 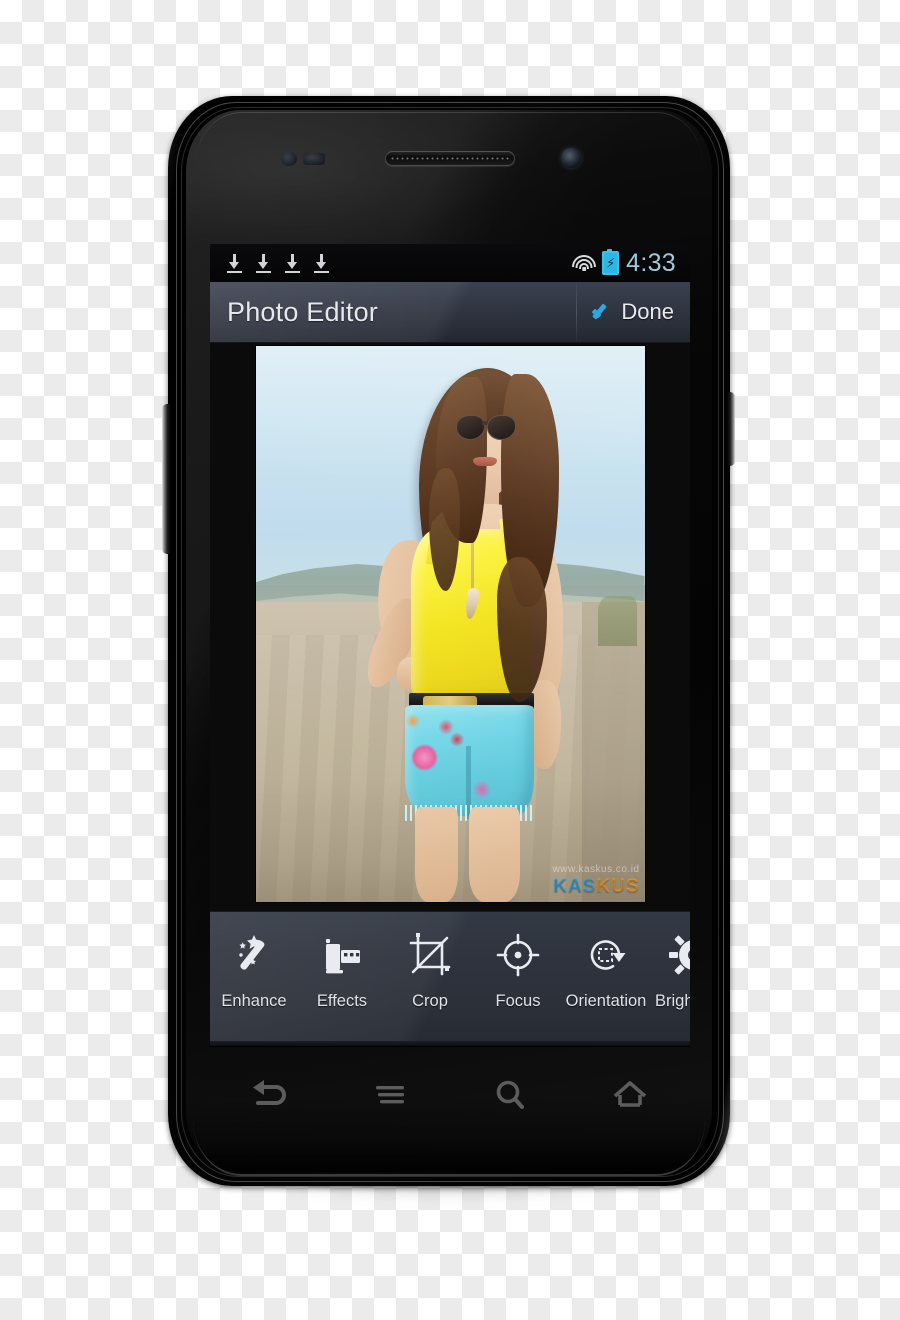 What do you see at coordinates (518, 1001) in the screenshot?
I see `tool-label: Focus` at bounding box center [518, 1001].